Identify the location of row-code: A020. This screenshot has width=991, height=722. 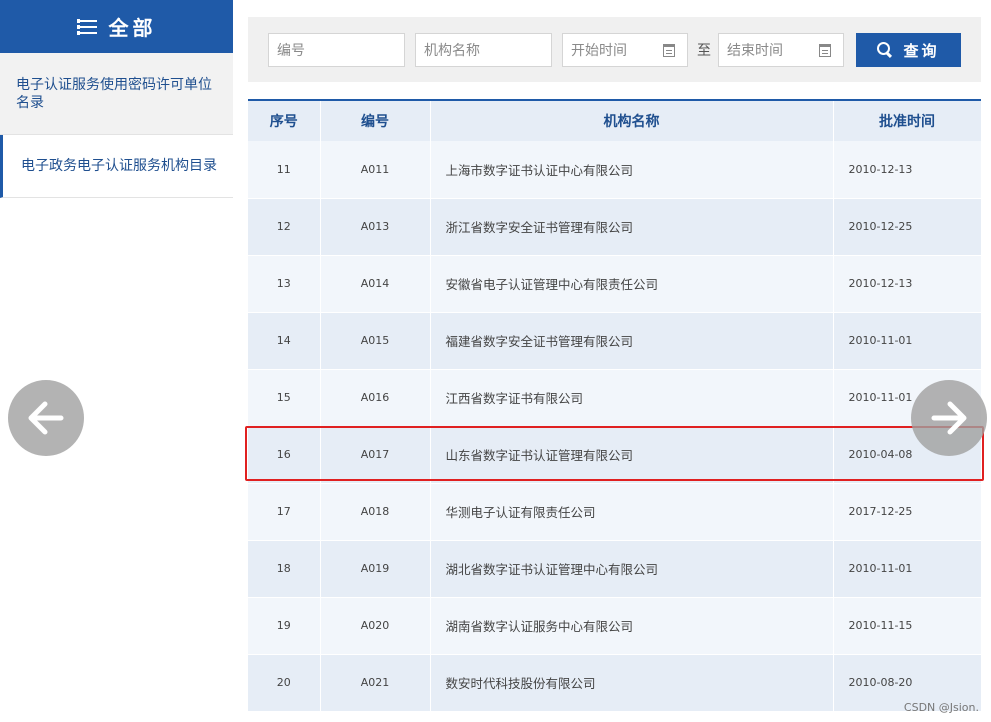
(375, 626).